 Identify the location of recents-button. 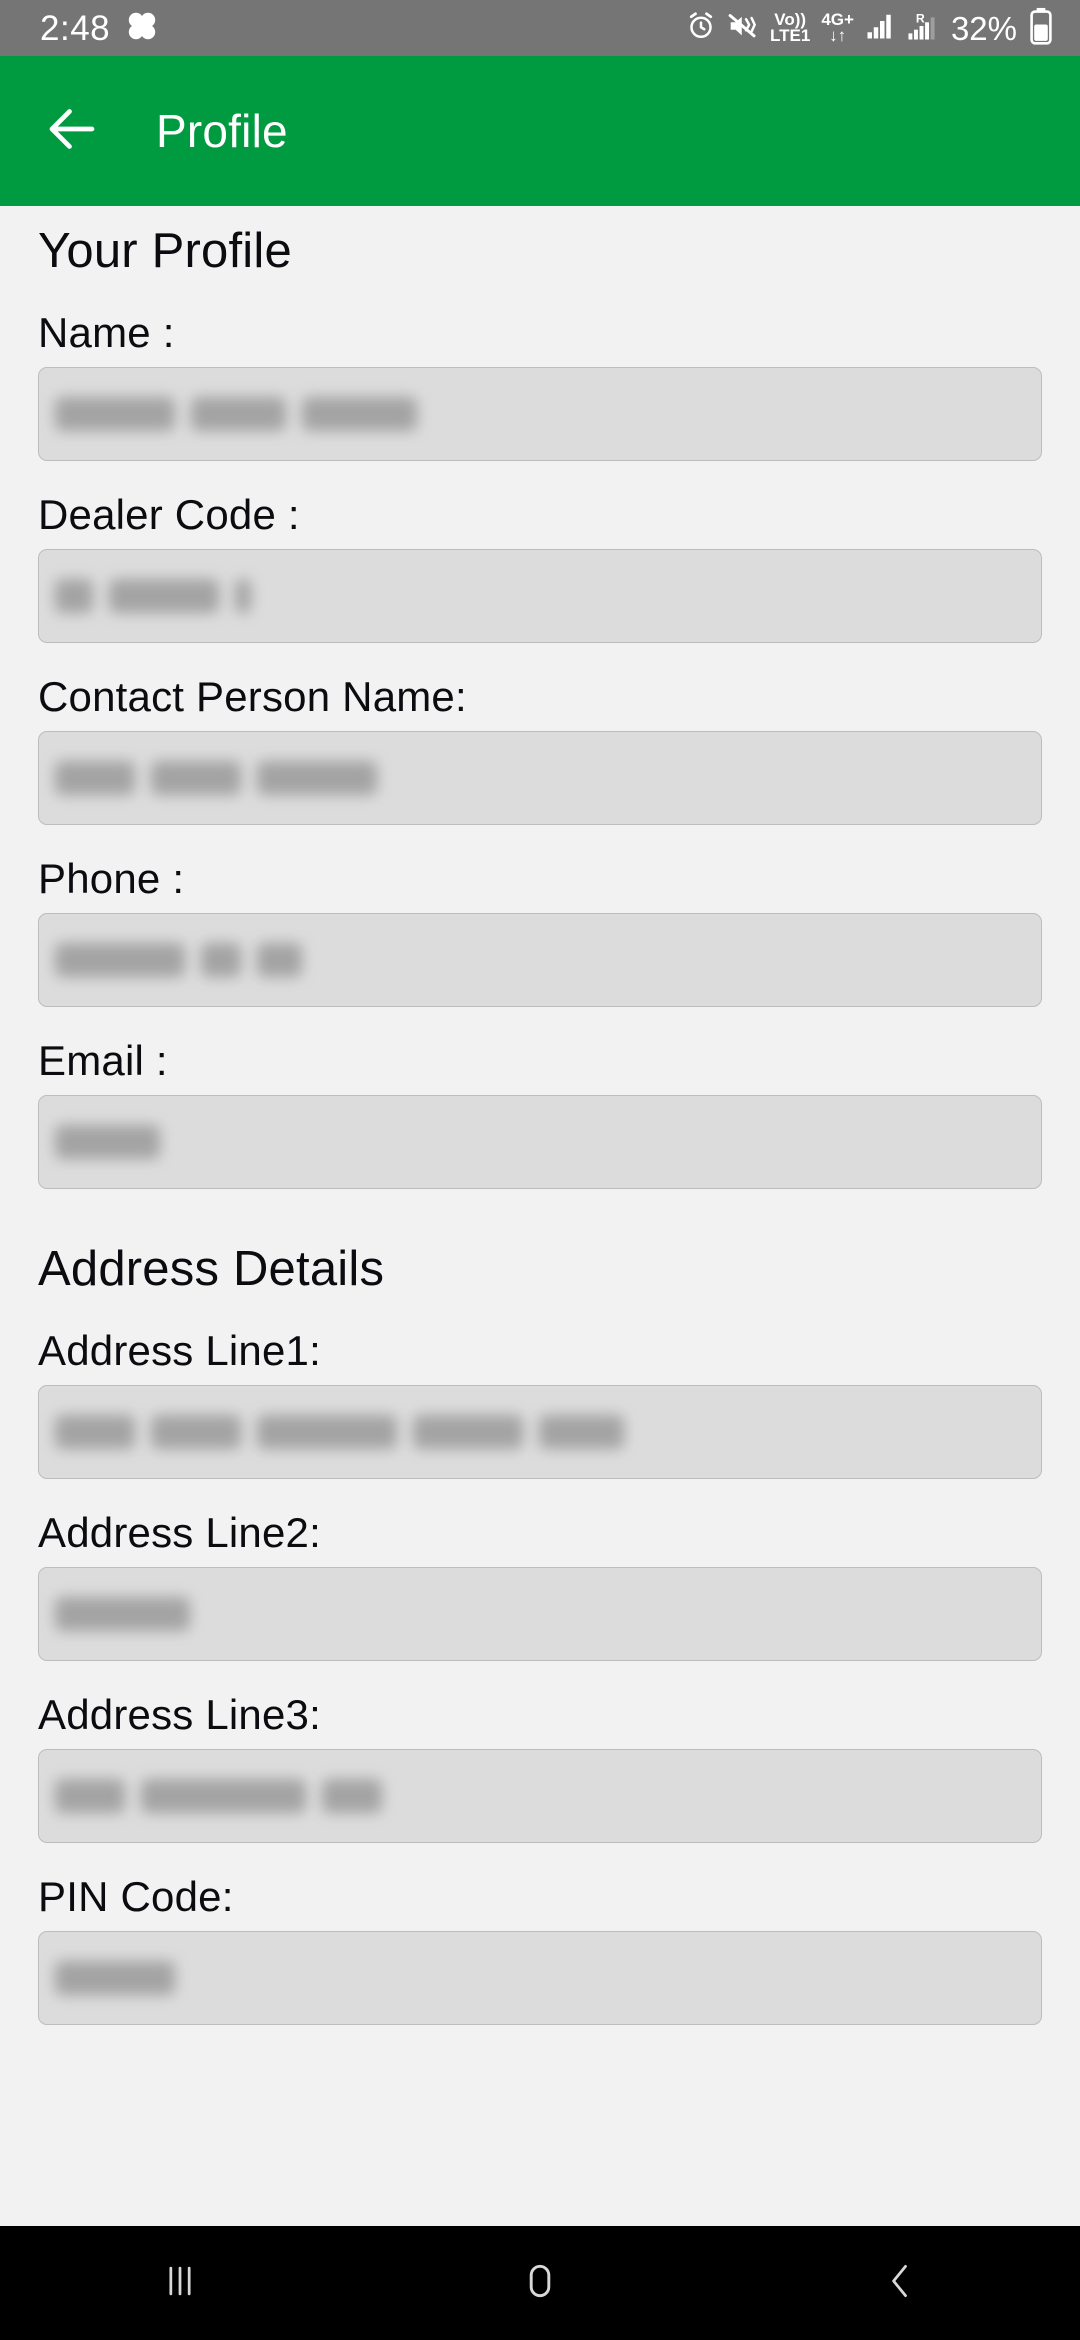
(180, 2283).